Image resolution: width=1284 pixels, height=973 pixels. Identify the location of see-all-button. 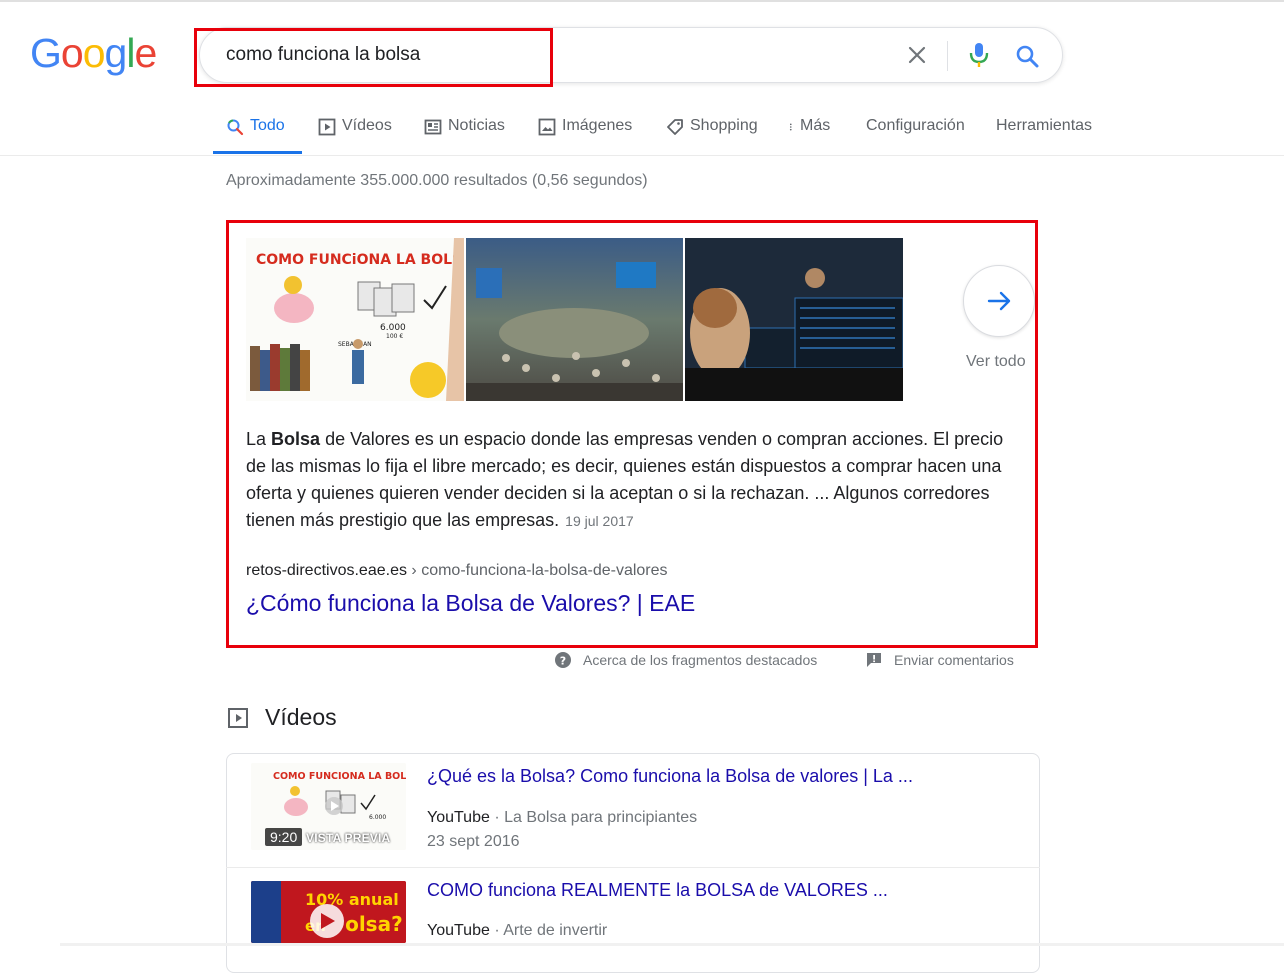
(999, 301).